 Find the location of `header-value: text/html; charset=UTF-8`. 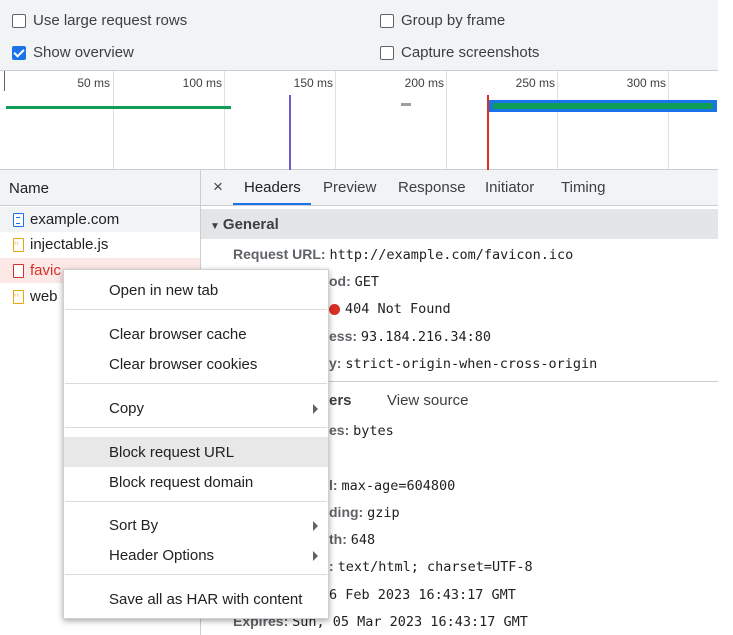

header-value: text/html; charset=UTF-8 is located at coordinates (435, 567).